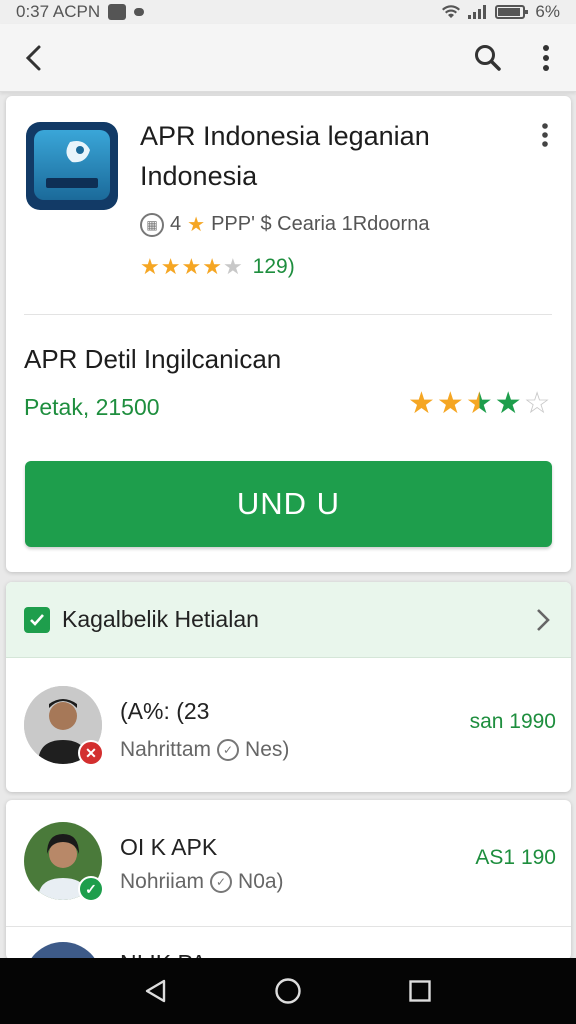 The height and width of the screenshot is (1024, 576). Describe the element at coordinates (139, 12) in the screenshot. I see `chat-icon` at that location.